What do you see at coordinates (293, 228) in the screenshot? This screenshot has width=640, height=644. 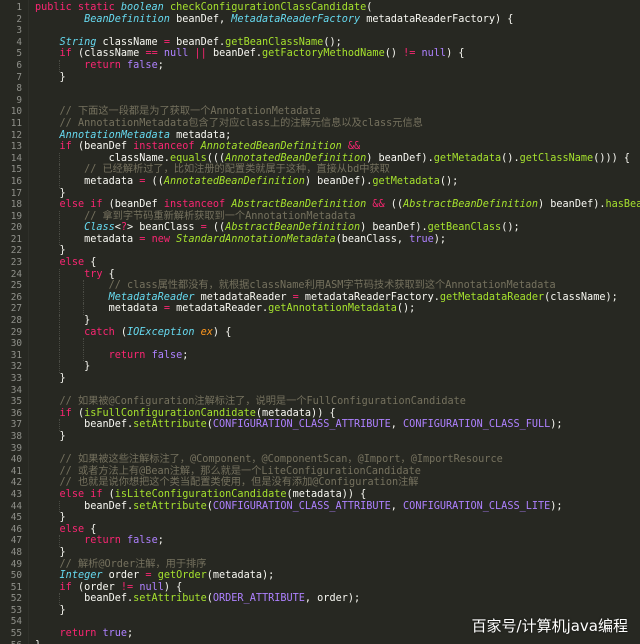 I see `code-token: AbstractBeanDefinition` at bounding box center [293, 228].